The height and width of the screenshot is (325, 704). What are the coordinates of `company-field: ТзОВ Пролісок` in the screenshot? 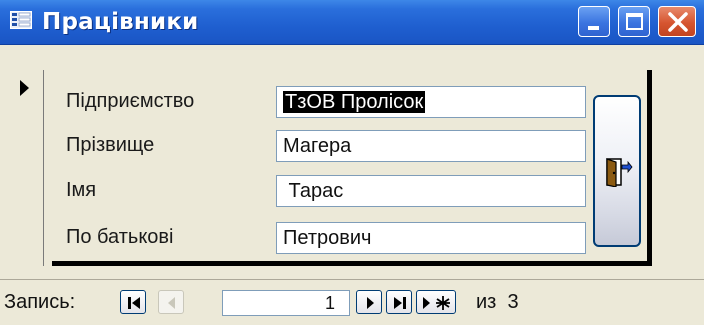 It's located at (431, 102).